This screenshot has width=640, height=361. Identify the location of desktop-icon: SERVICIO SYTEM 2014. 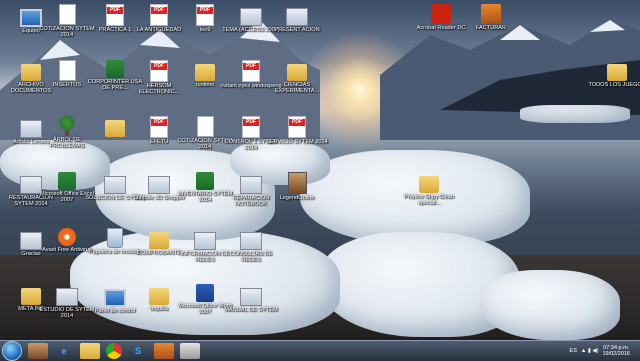
(297, 130).